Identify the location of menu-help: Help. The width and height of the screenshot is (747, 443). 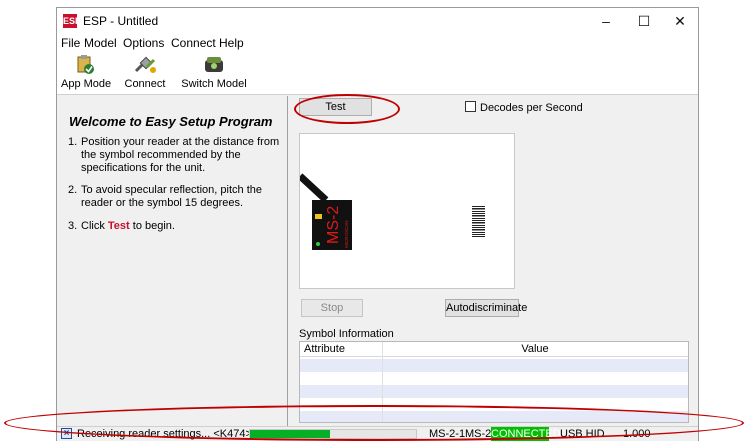
(231, 43).